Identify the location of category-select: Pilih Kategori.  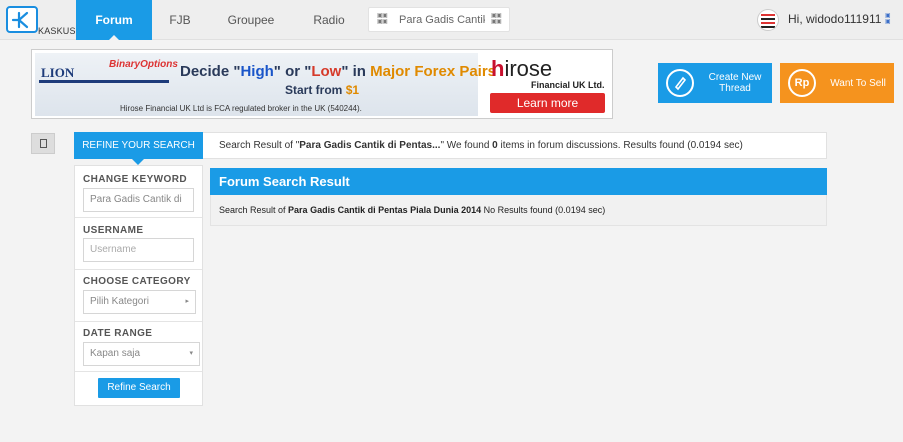
(139, 302).